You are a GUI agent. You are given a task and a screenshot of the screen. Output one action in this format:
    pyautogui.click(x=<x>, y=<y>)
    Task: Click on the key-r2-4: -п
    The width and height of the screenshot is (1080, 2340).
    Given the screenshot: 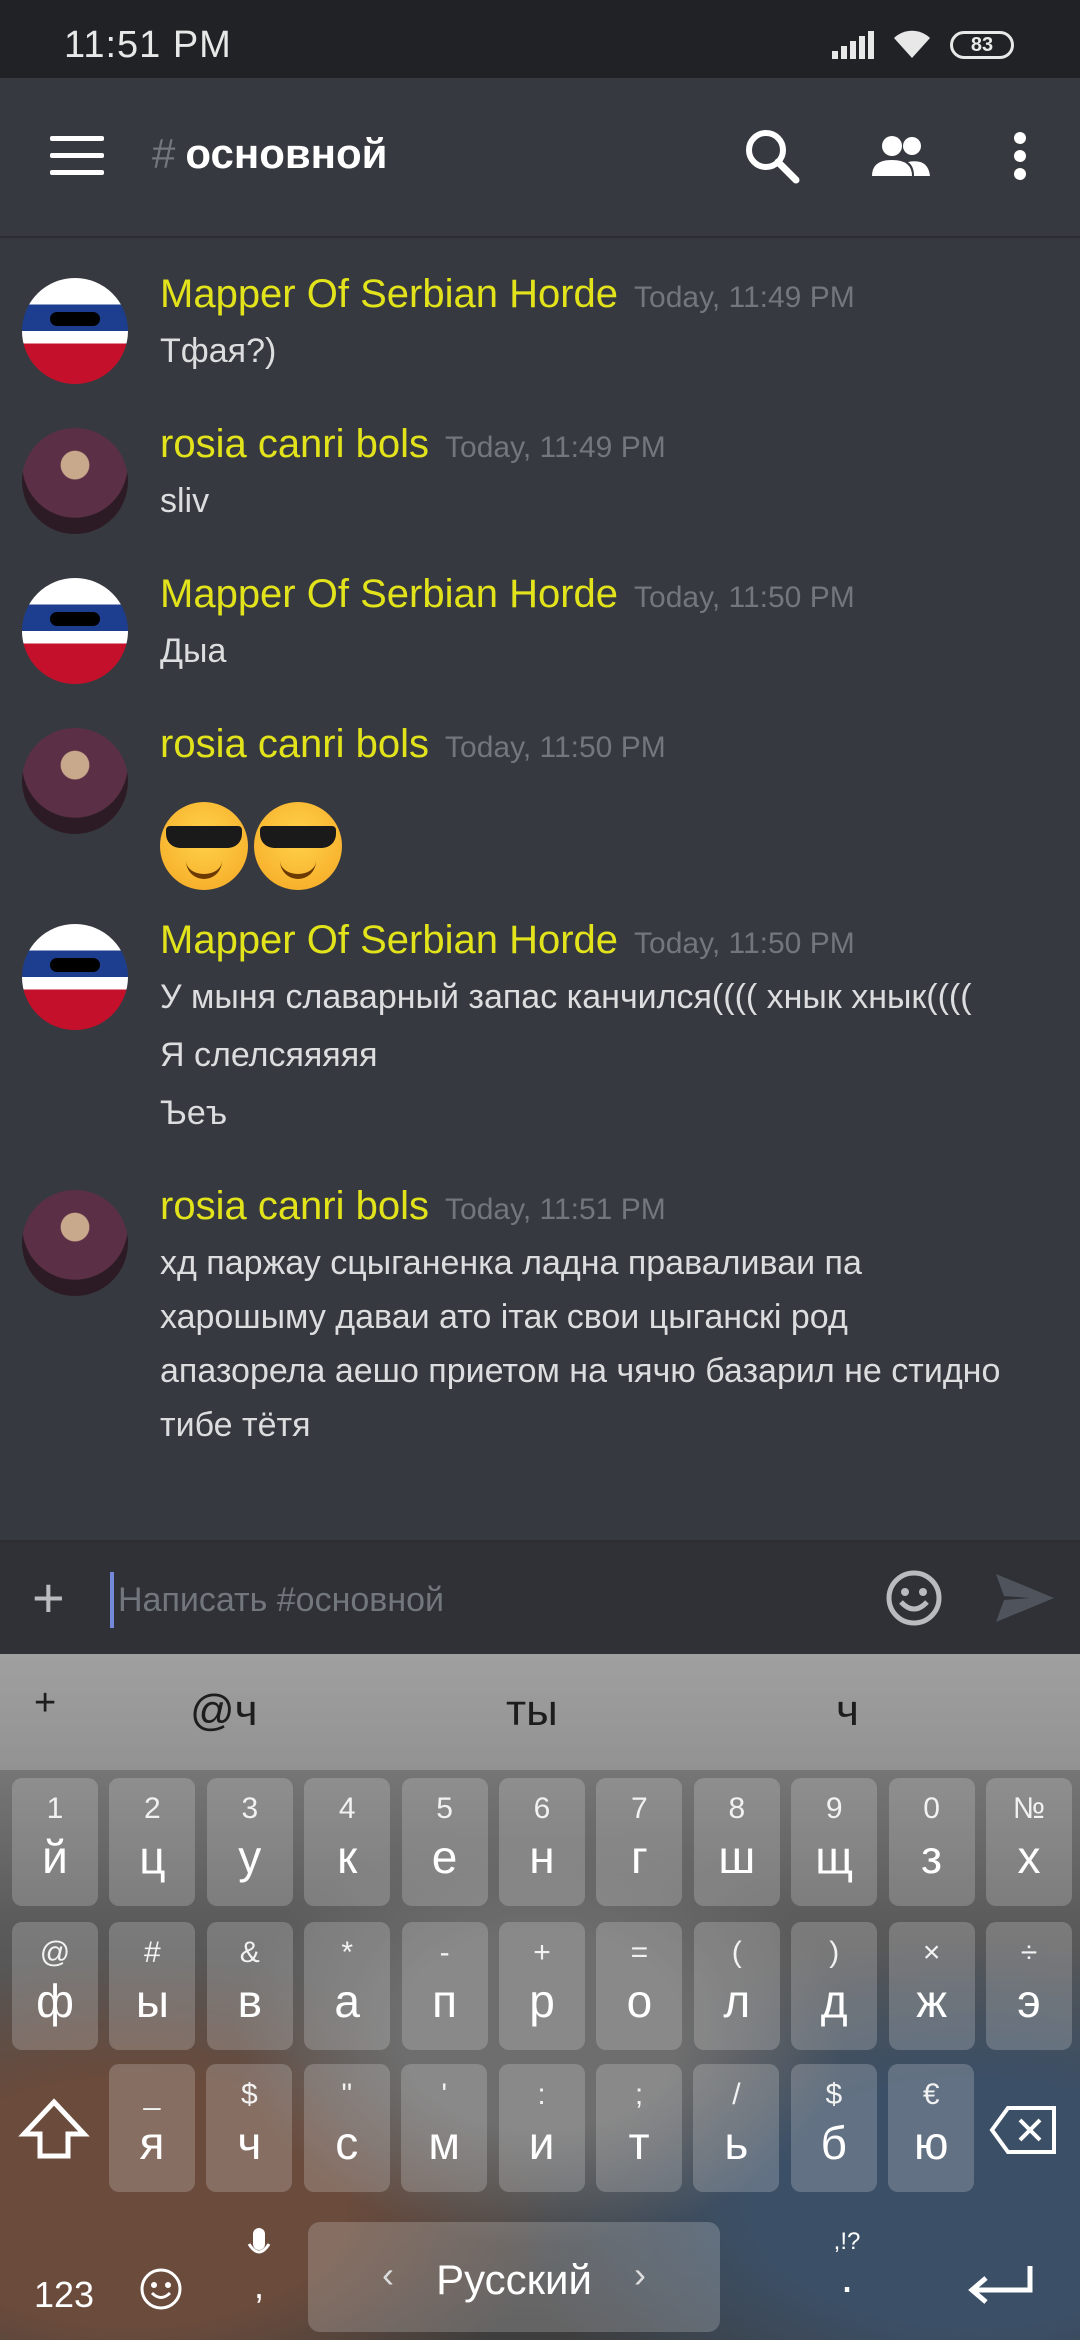 What is the action you would take?
    pyautogui.click(x=444, y=1986)
    